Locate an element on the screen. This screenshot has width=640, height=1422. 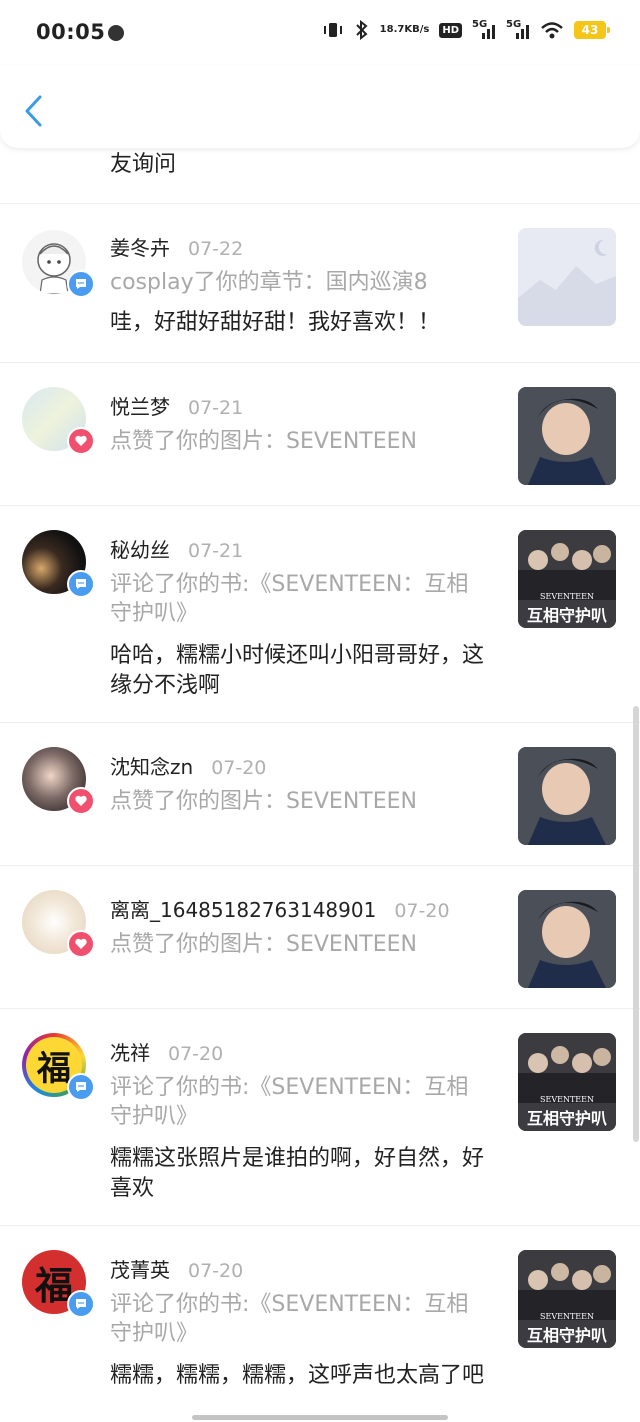
status-bar: 00:05 18.7 KB/s HD 5G 5G 43 is located at coordinates (320, 33).